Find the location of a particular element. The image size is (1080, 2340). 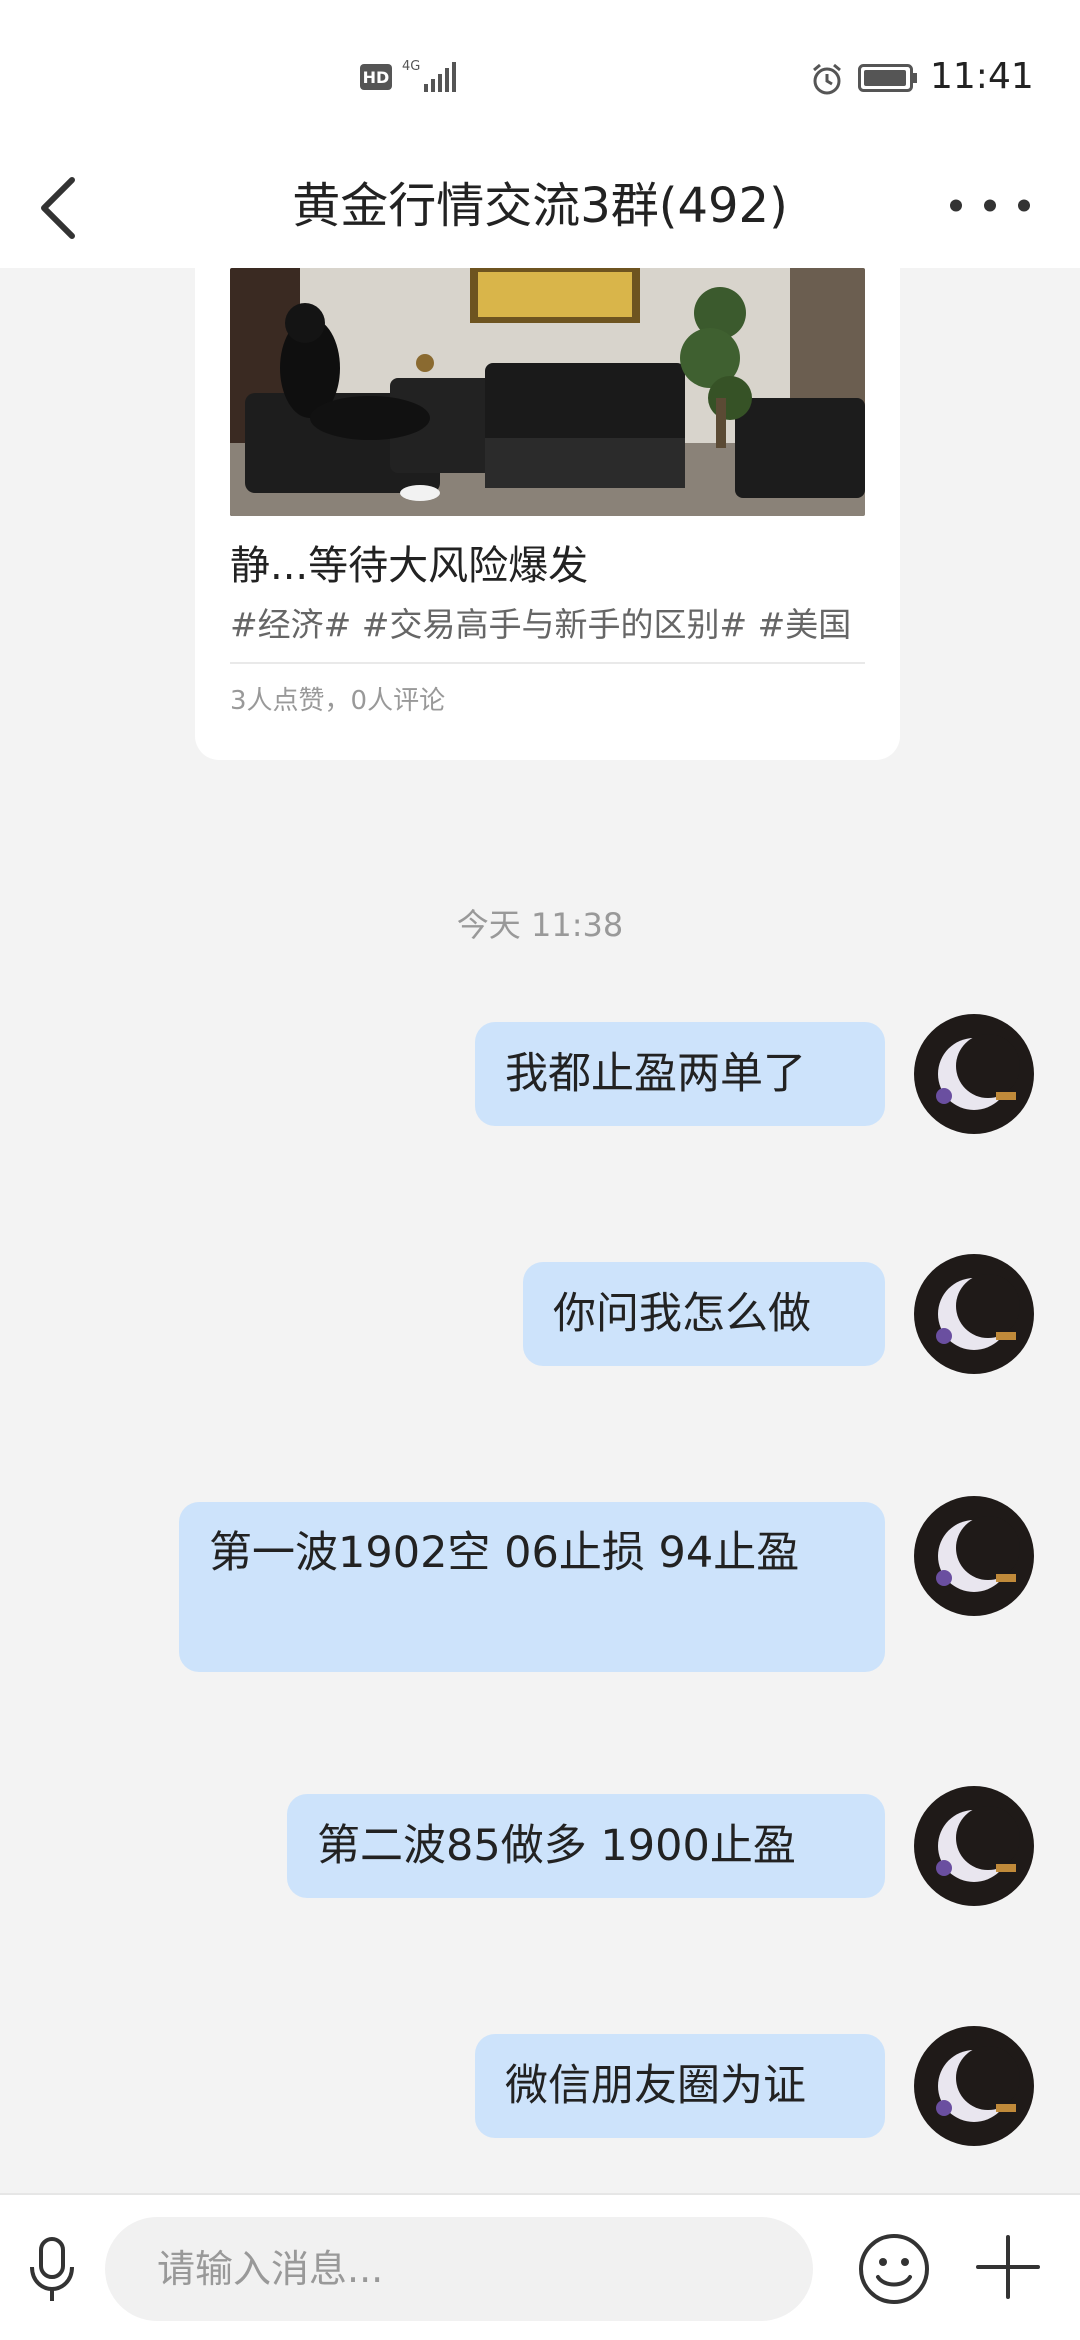

alarm-icon is located at coordinates (827, 79).